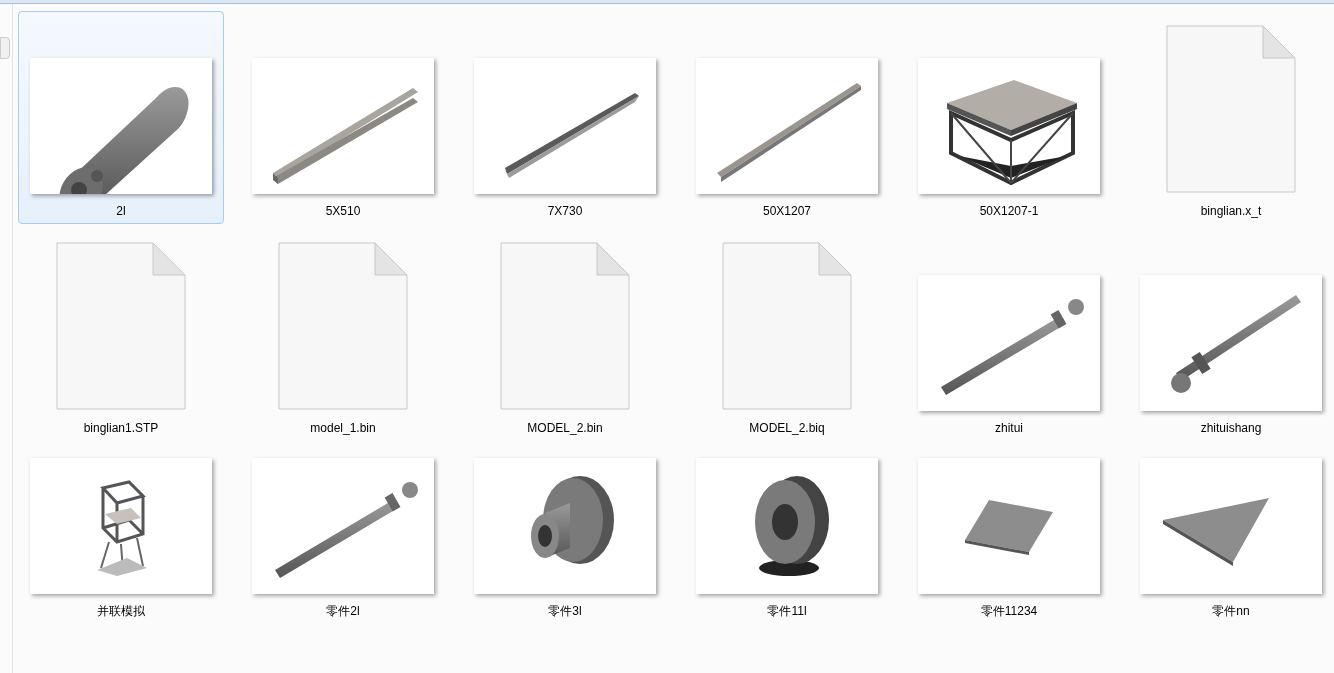  Describe the element at coordinates (1009, 534) in the screenshot. I see `file-item: 零件11234` at that location.